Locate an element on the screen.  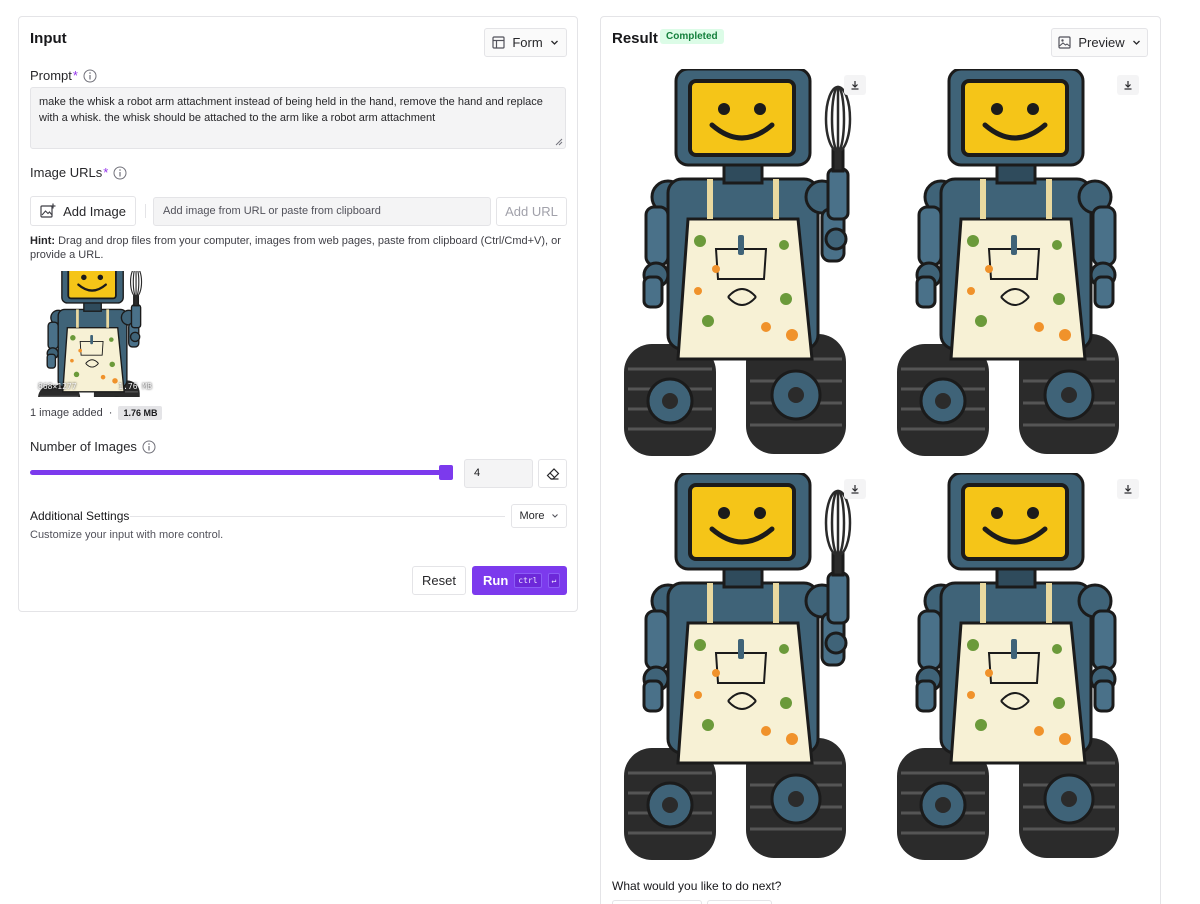
thumbnail-dimensions: 868×1277 is located at coordinates (57, 386).